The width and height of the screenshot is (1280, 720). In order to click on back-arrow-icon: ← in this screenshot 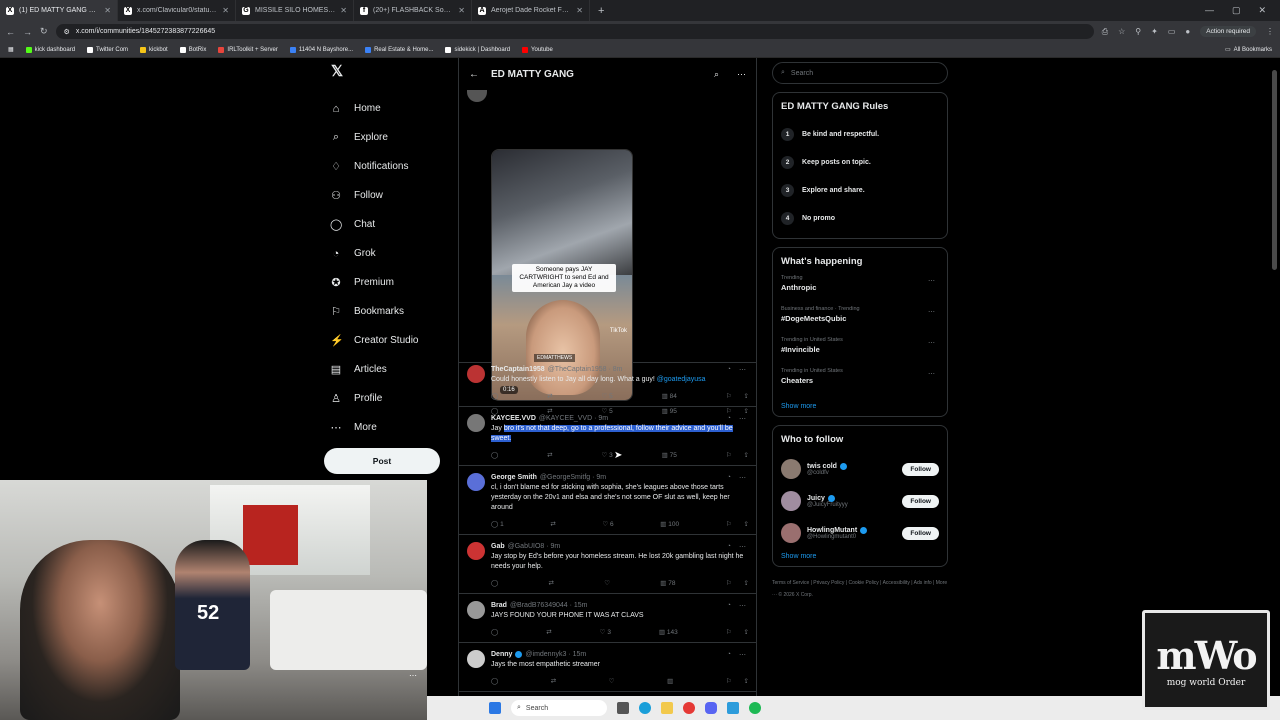, I will do `click(10, 32)`.